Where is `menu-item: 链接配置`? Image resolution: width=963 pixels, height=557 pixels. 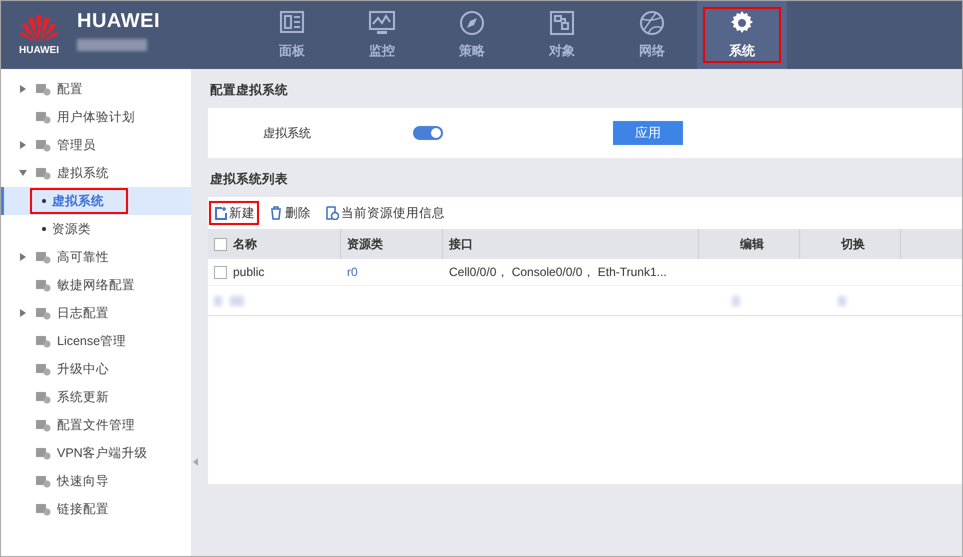 menu-item: 链接配置 is located at coordinates (83, 509).